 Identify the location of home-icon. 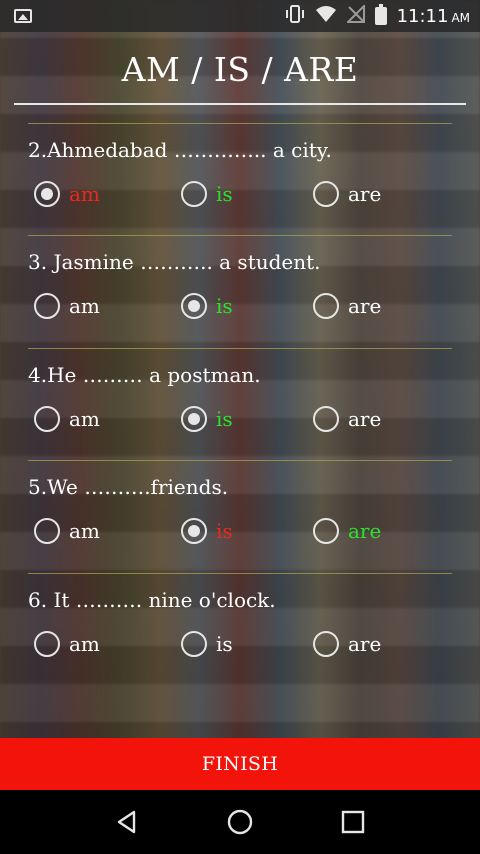
(240, 822).